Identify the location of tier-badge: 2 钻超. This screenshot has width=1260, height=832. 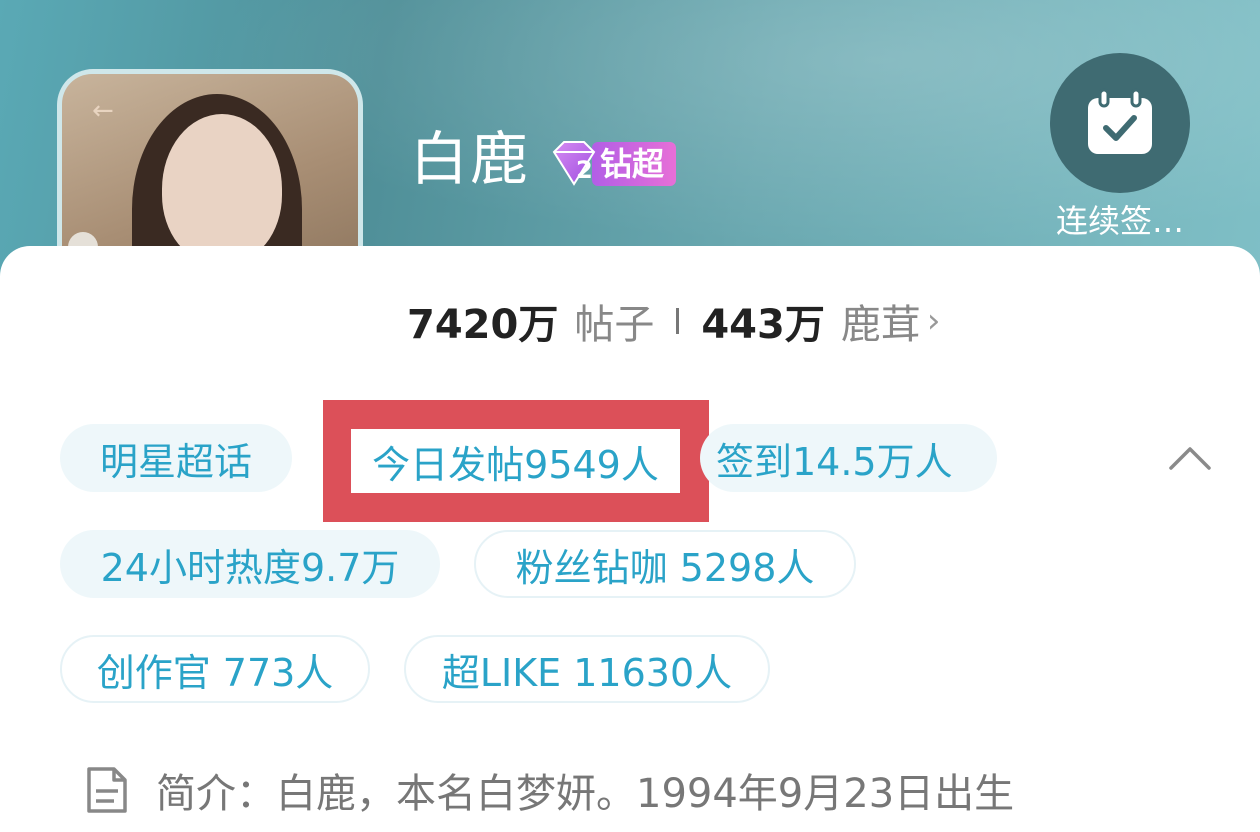
(611, 164).